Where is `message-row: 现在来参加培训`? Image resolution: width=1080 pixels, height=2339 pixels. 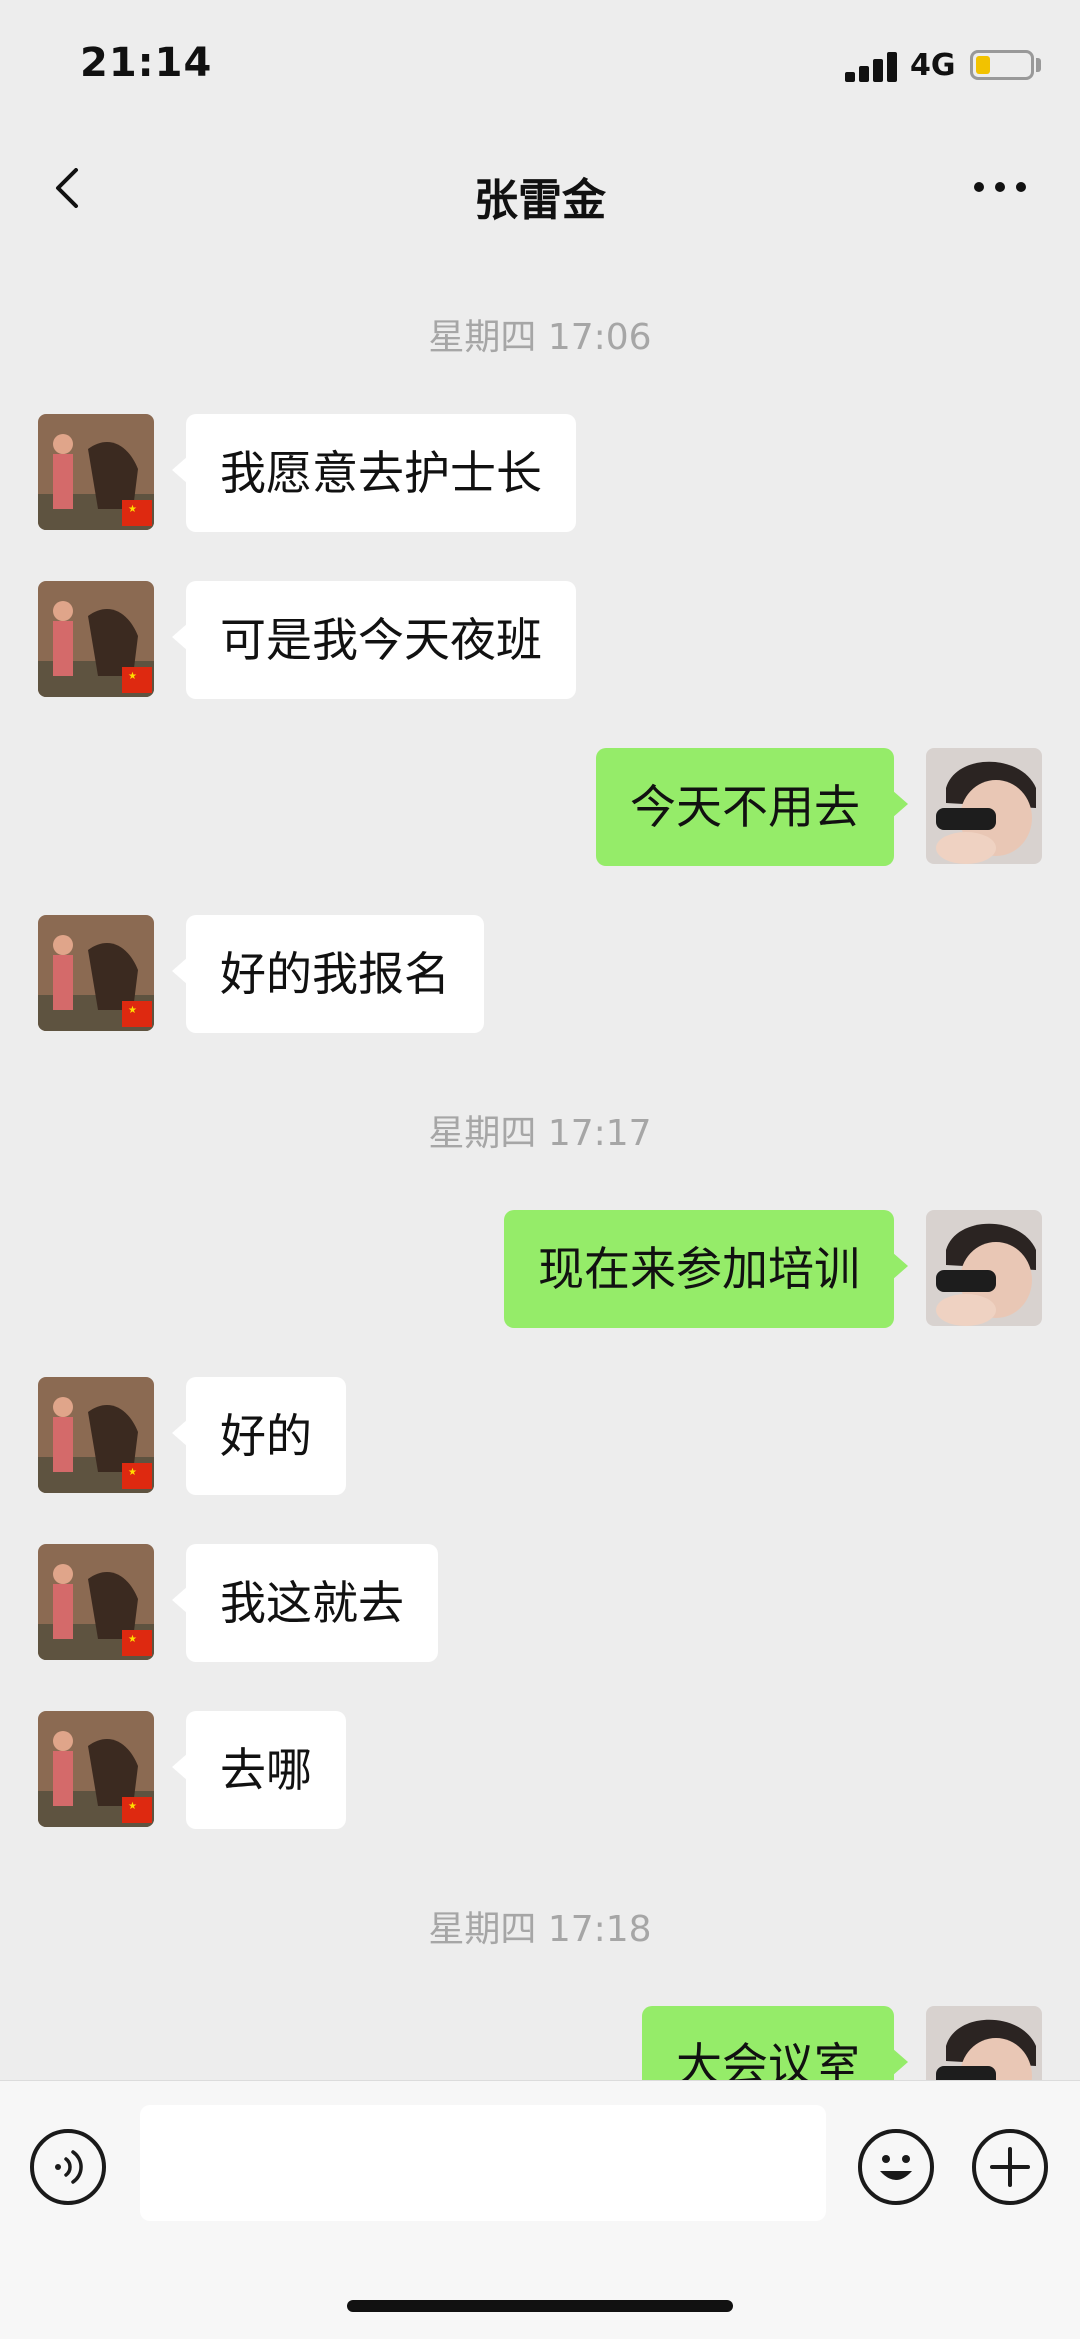
message-row: 现在来参加培训 is located at coordinates (540, 1269).